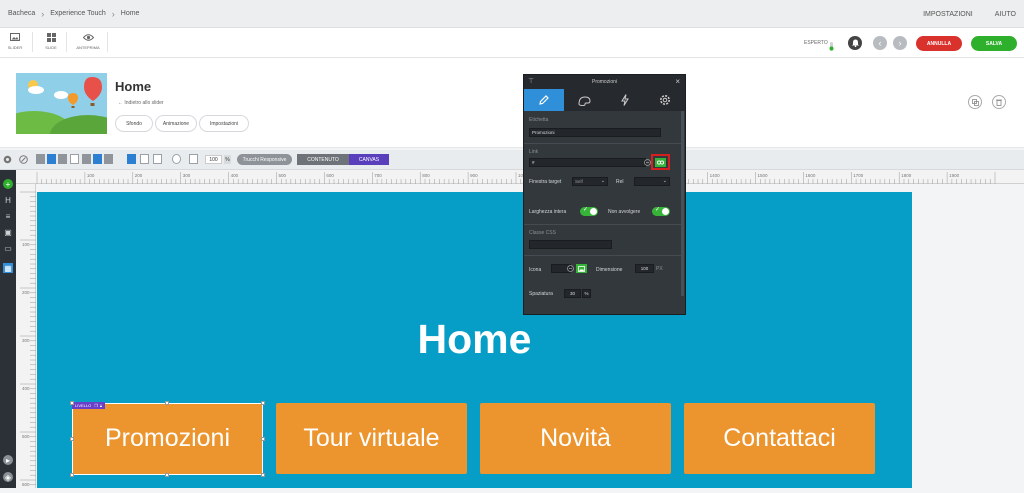  I want to click on layer-tag: LIVELLO ❐ 🔒︎, so click(88, 405).